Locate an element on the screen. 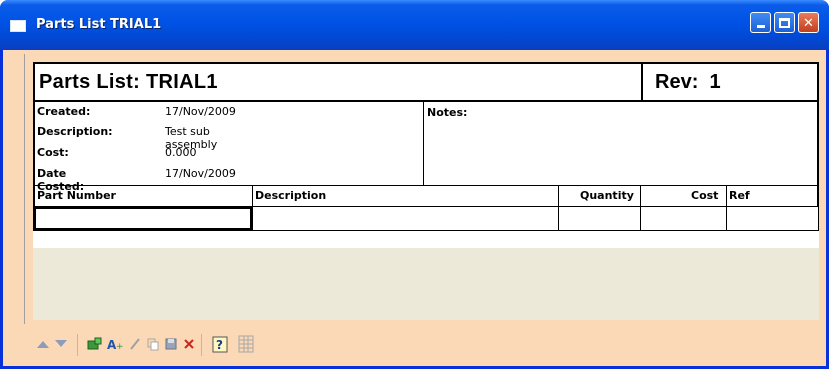 This screenshot has width=829, height=369. created-value: 17/Nov/2009 is located at coordinates (200, 111).